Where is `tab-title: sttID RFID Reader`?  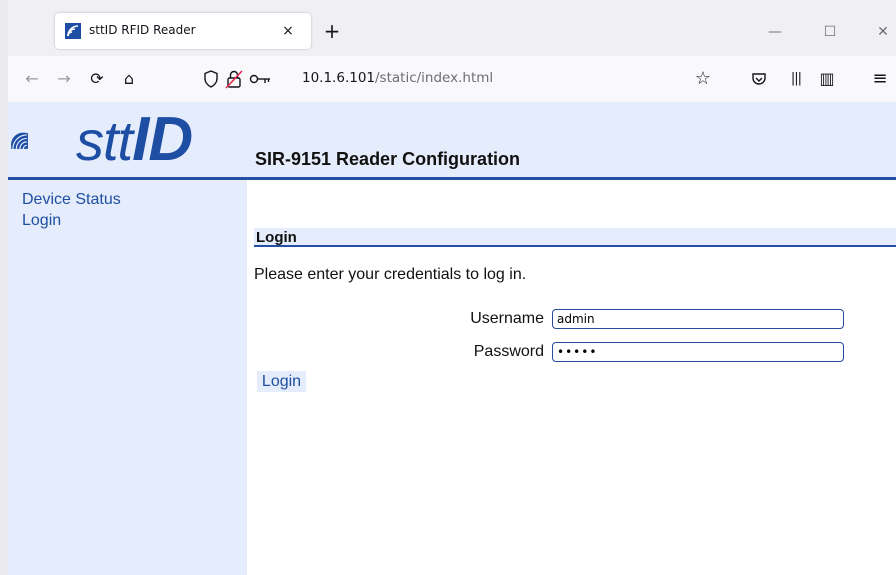
tab-title: sttID RFID Reader is located at coordinates (142, 30).